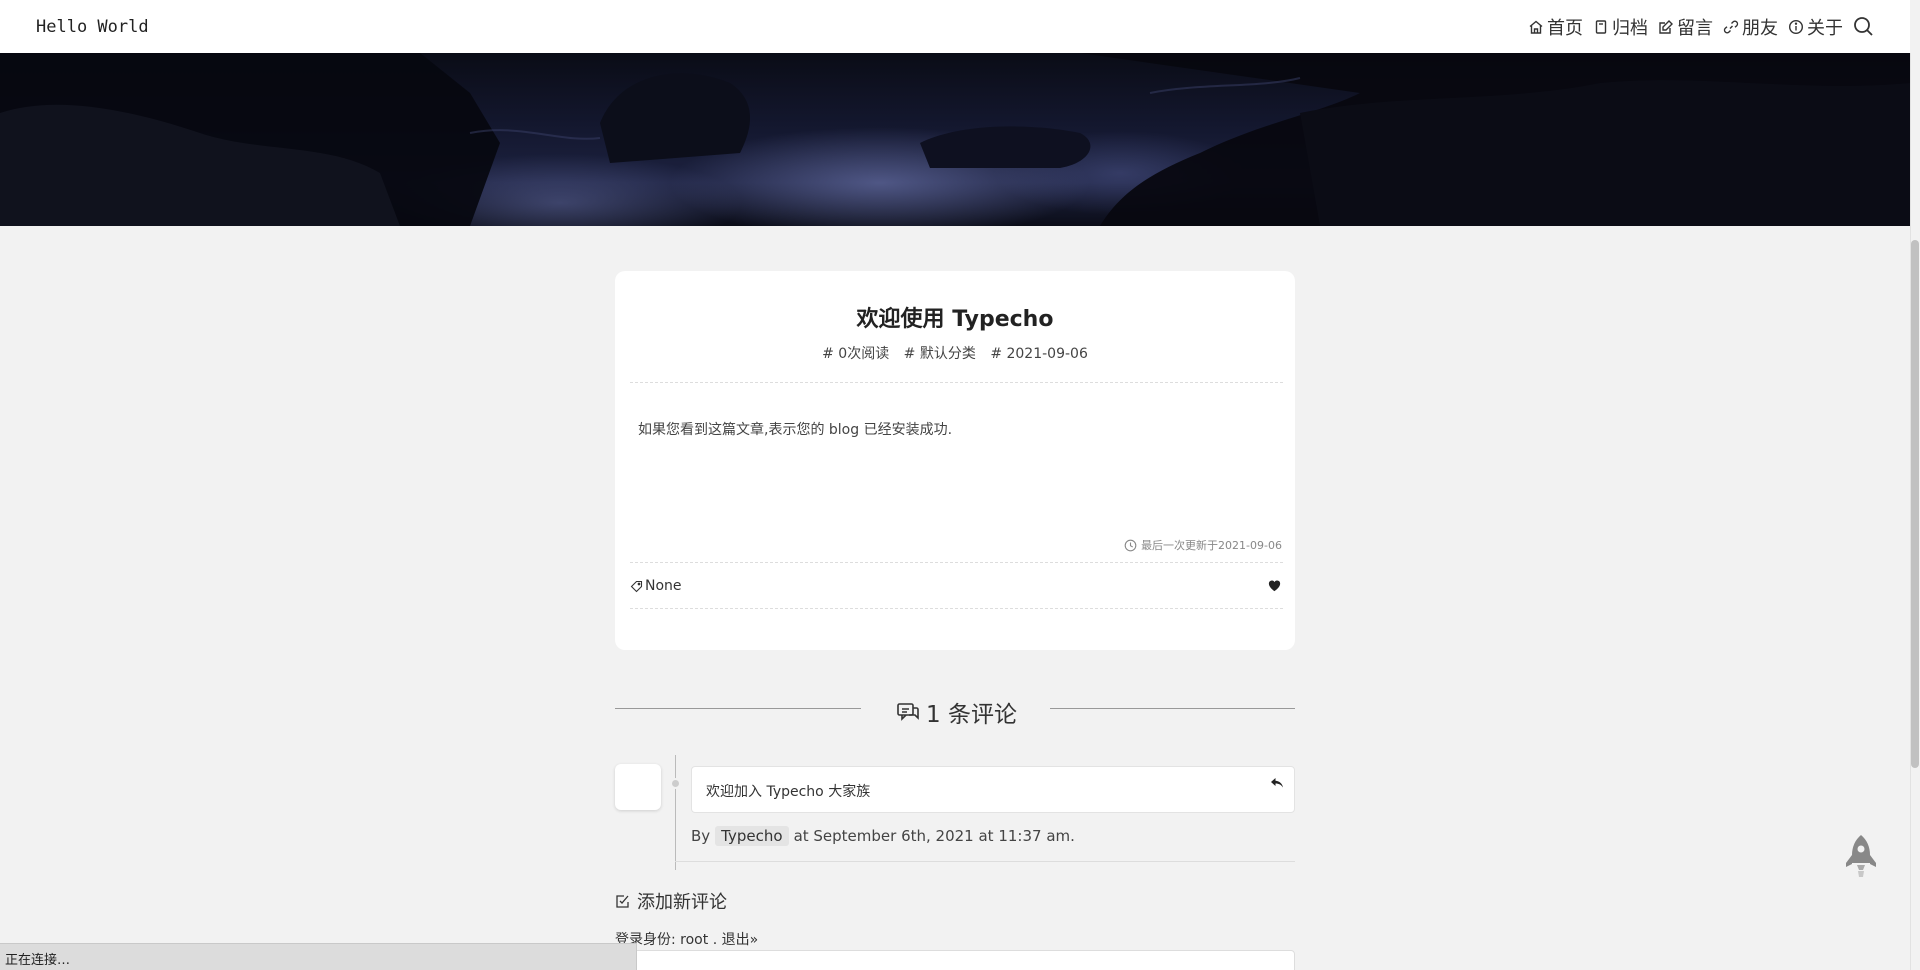  Describe the element at coordinates (1565, 28) in the screenshot. I see `nav-home-label: 首页` at that location.